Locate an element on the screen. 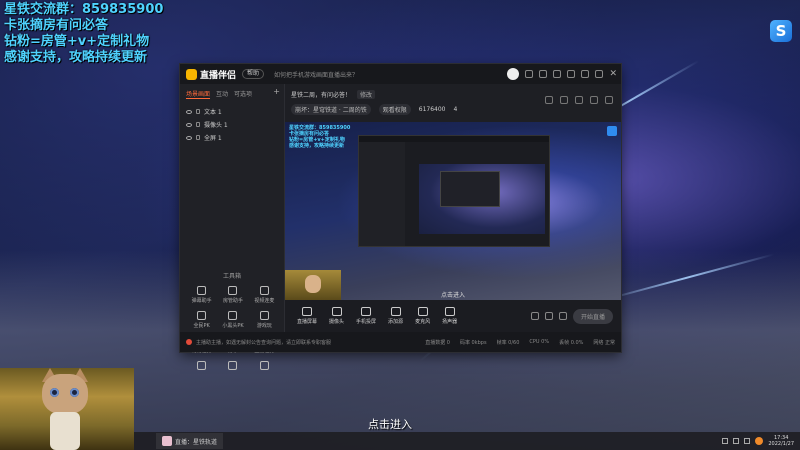 This screenshot has width=800, height=450. preview-overlay-line: 感谢支持，攻略持续更新 is located at coordinates (317, 146).